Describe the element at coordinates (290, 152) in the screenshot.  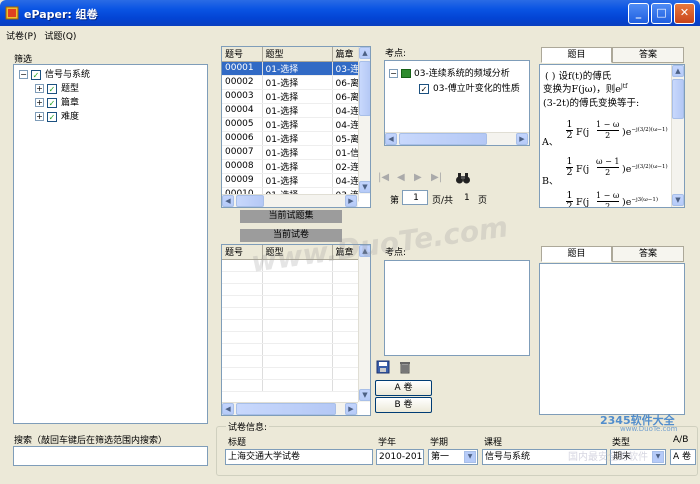
I see `table-row: 00007 01-选择 01-信` at that location.